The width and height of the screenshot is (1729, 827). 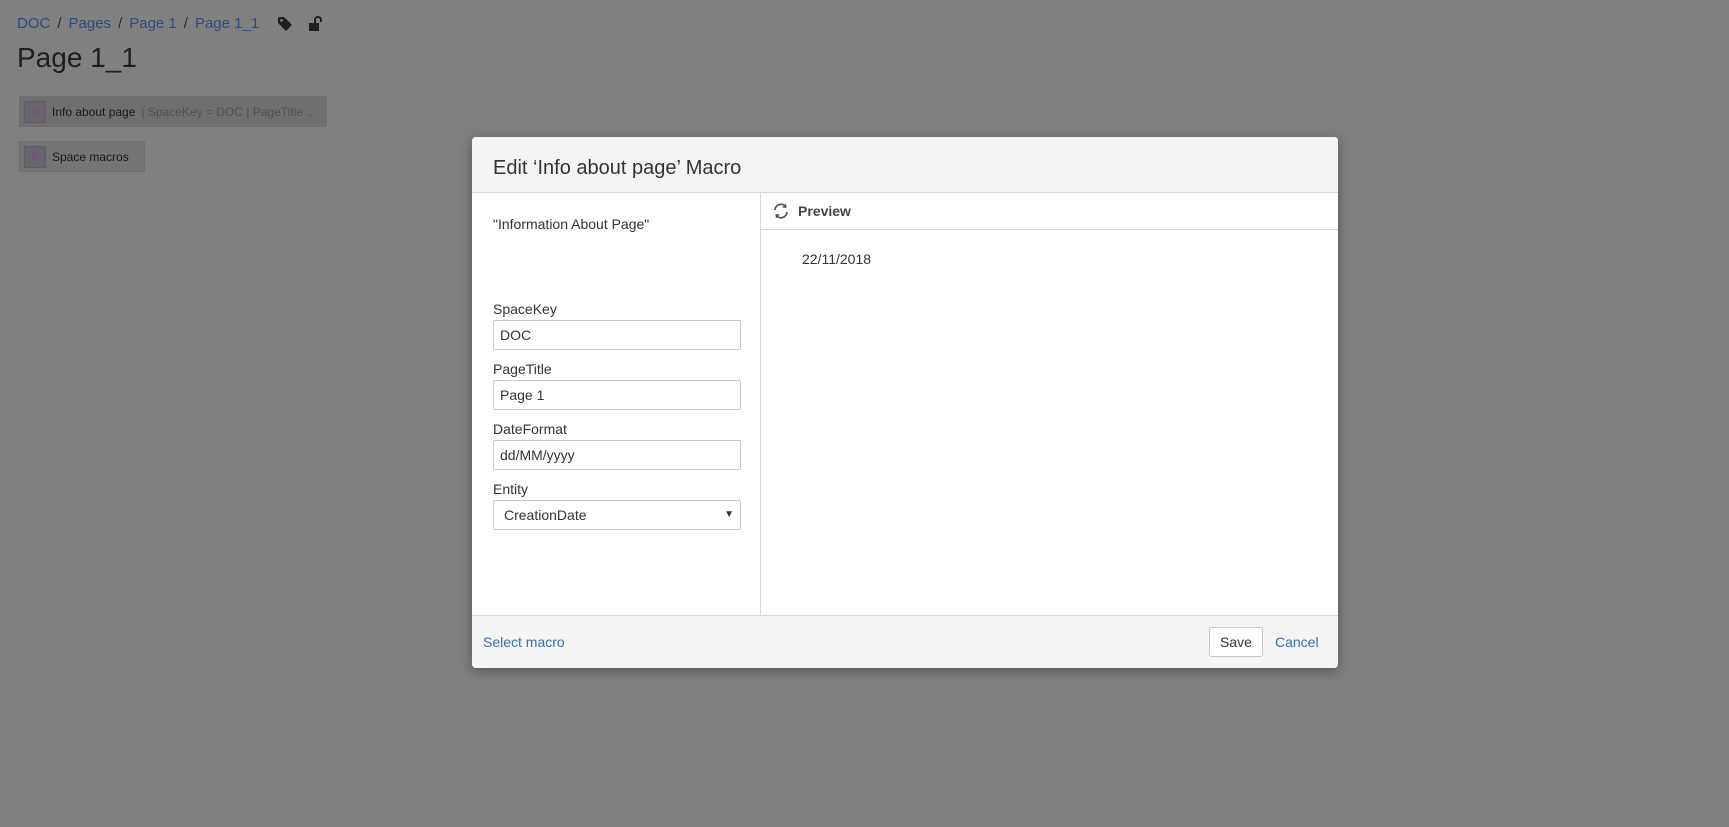 I want to click on breadcrumb-doc: DOC, so click(x=33, y=23).